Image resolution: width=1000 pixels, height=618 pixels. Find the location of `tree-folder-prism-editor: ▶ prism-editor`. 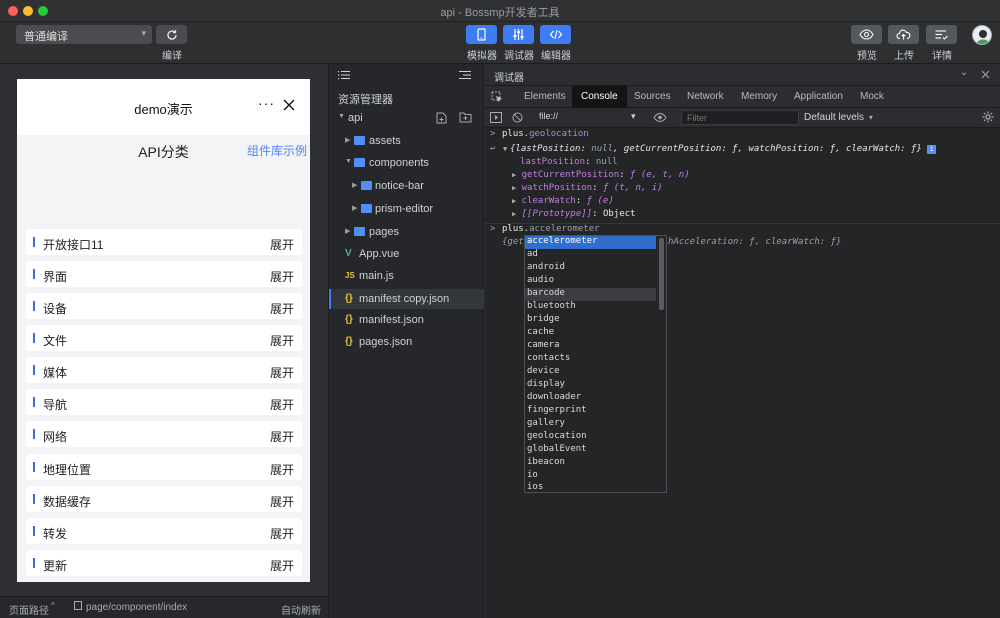

tree-folder-prism-editor: ▶ prism-editor is located at coordinates (406, 209).